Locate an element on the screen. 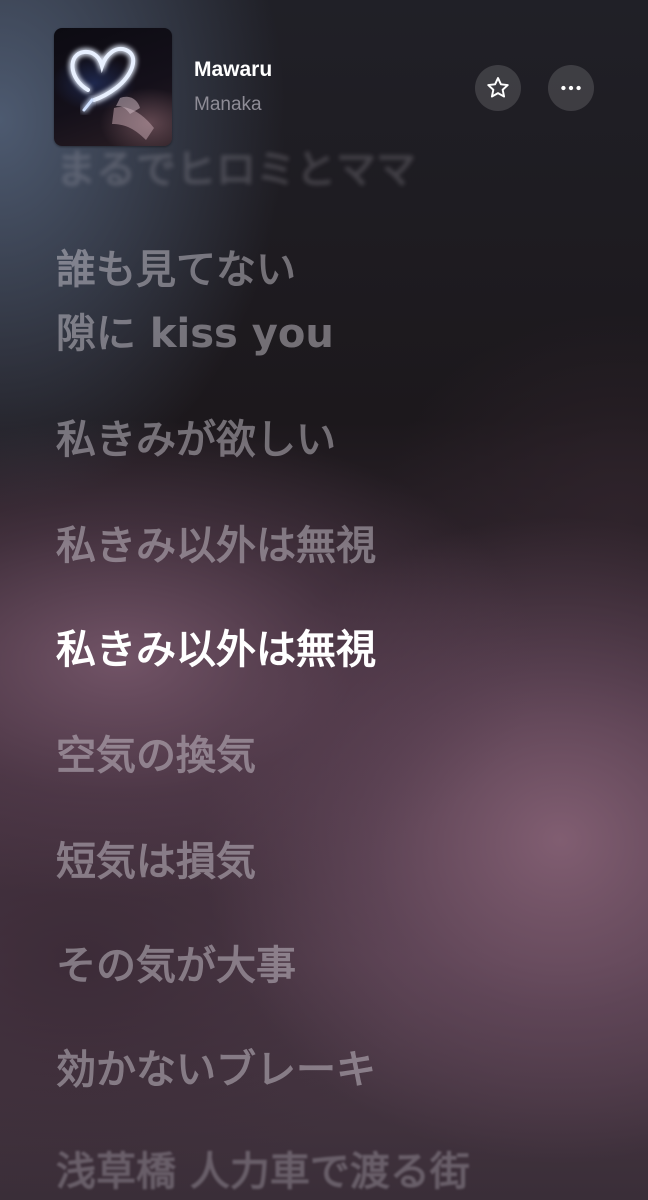  lyric-line-current: 私きみ以外は無視 is located at coordinates (216, 650).